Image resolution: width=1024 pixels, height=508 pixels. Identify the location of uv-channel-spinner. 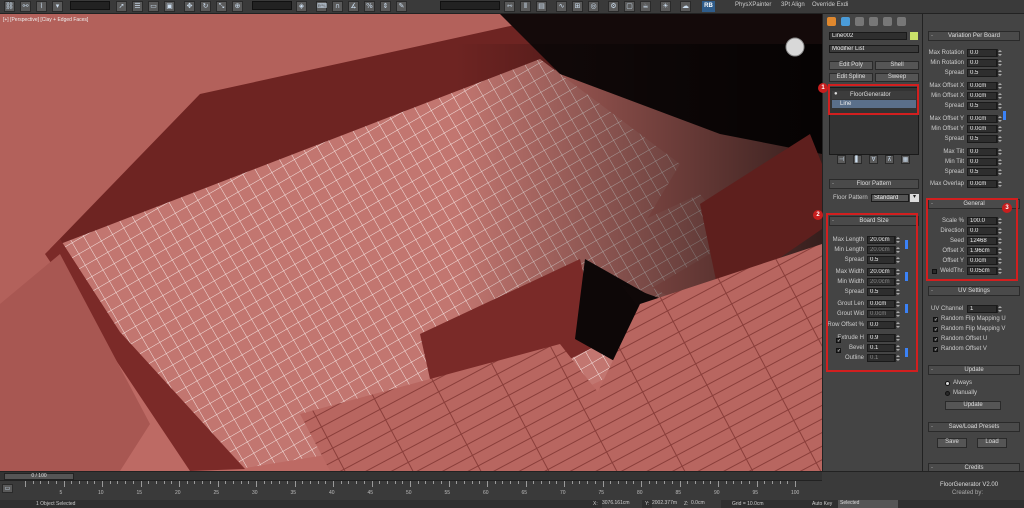
(999, 309).